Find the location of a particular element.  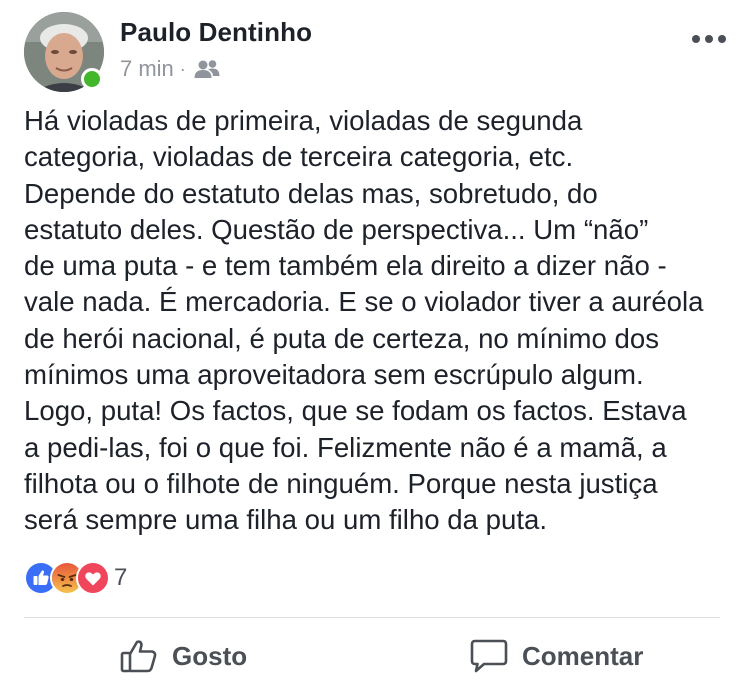

comment-button: Comentar is located at coordinates (556, 656).